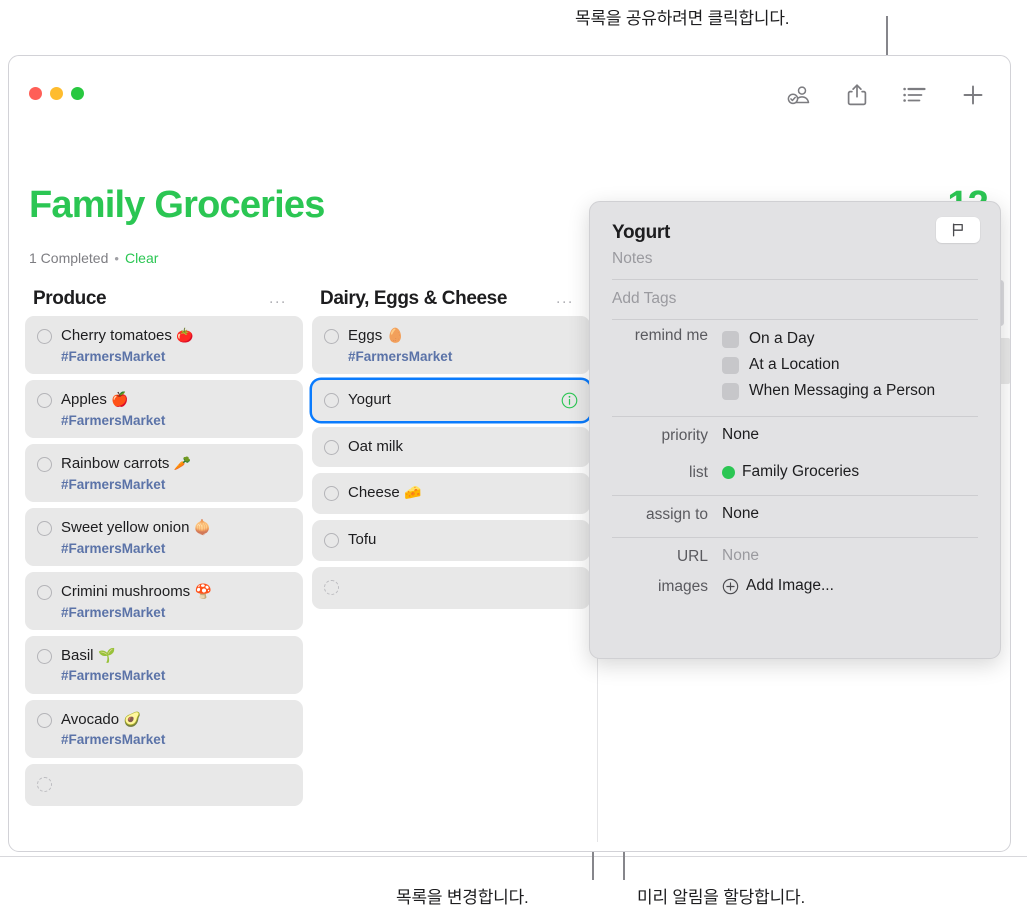  Describe the element at coordinates (683, 586) in the screenshot. I see `images-label: images` at that location.